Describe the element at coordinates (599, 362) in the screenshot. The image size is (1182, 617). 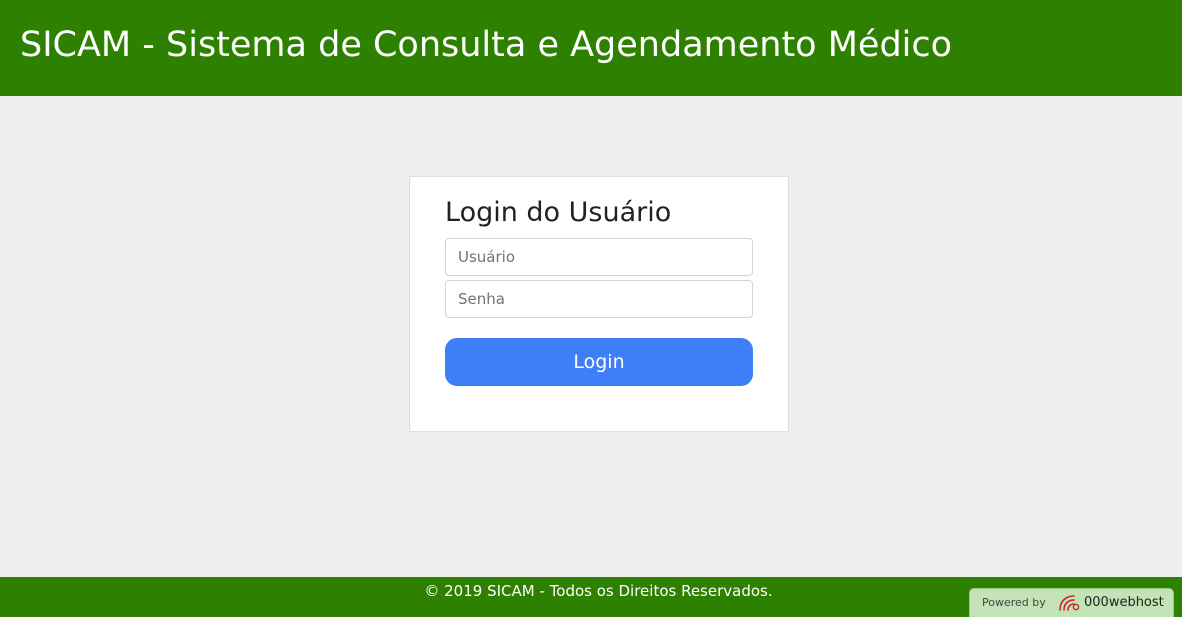
I see `login-button: Login` at that location.